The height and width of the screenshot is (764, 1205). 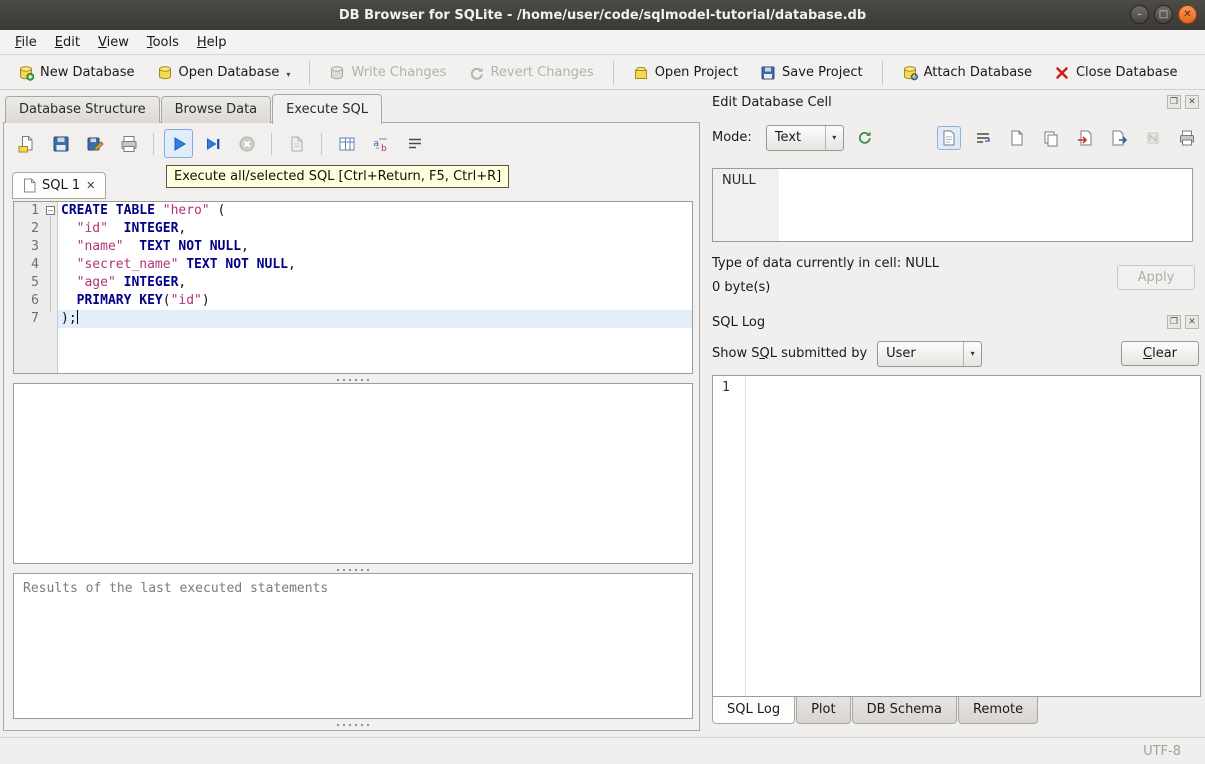 What do you see at coordinates (212, 42) in the screenshot?
I see `menu-help: Help` at bounding box center [212, 42].